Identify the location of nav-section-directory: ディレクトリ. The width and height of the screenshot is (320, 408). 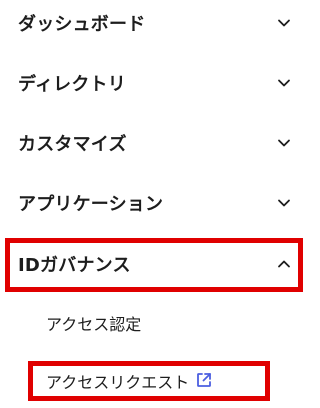
(153, 83).